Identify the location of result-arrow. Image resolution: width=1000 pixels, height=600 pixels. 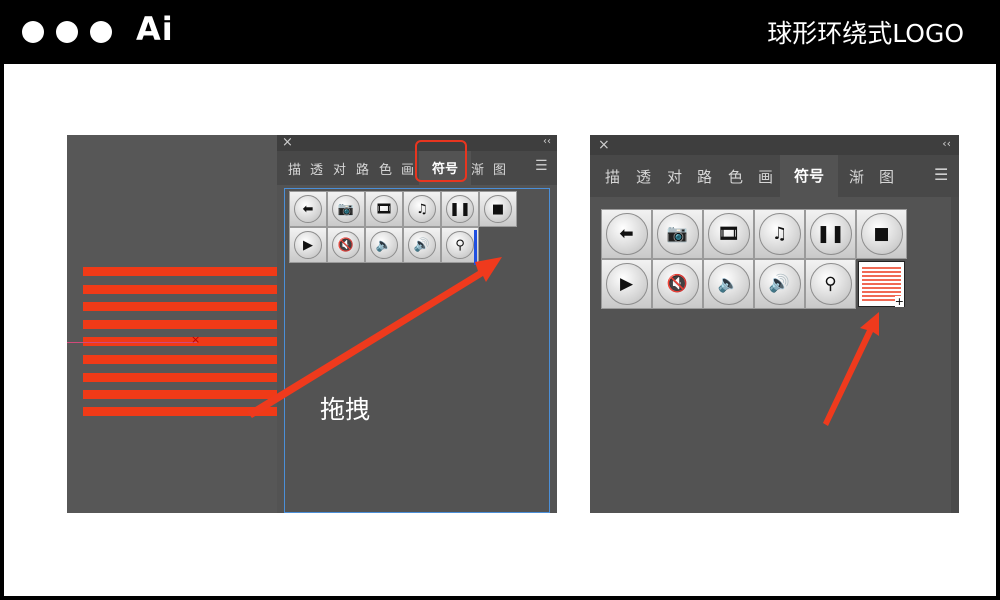
(851, 369).